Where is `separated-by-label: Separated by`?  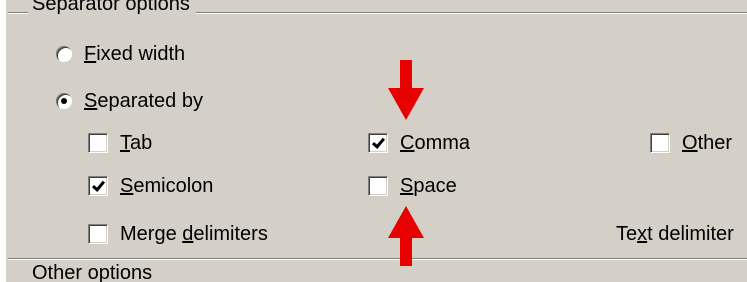
separated-by-label: Separated by is located at coordinates (143, 100).